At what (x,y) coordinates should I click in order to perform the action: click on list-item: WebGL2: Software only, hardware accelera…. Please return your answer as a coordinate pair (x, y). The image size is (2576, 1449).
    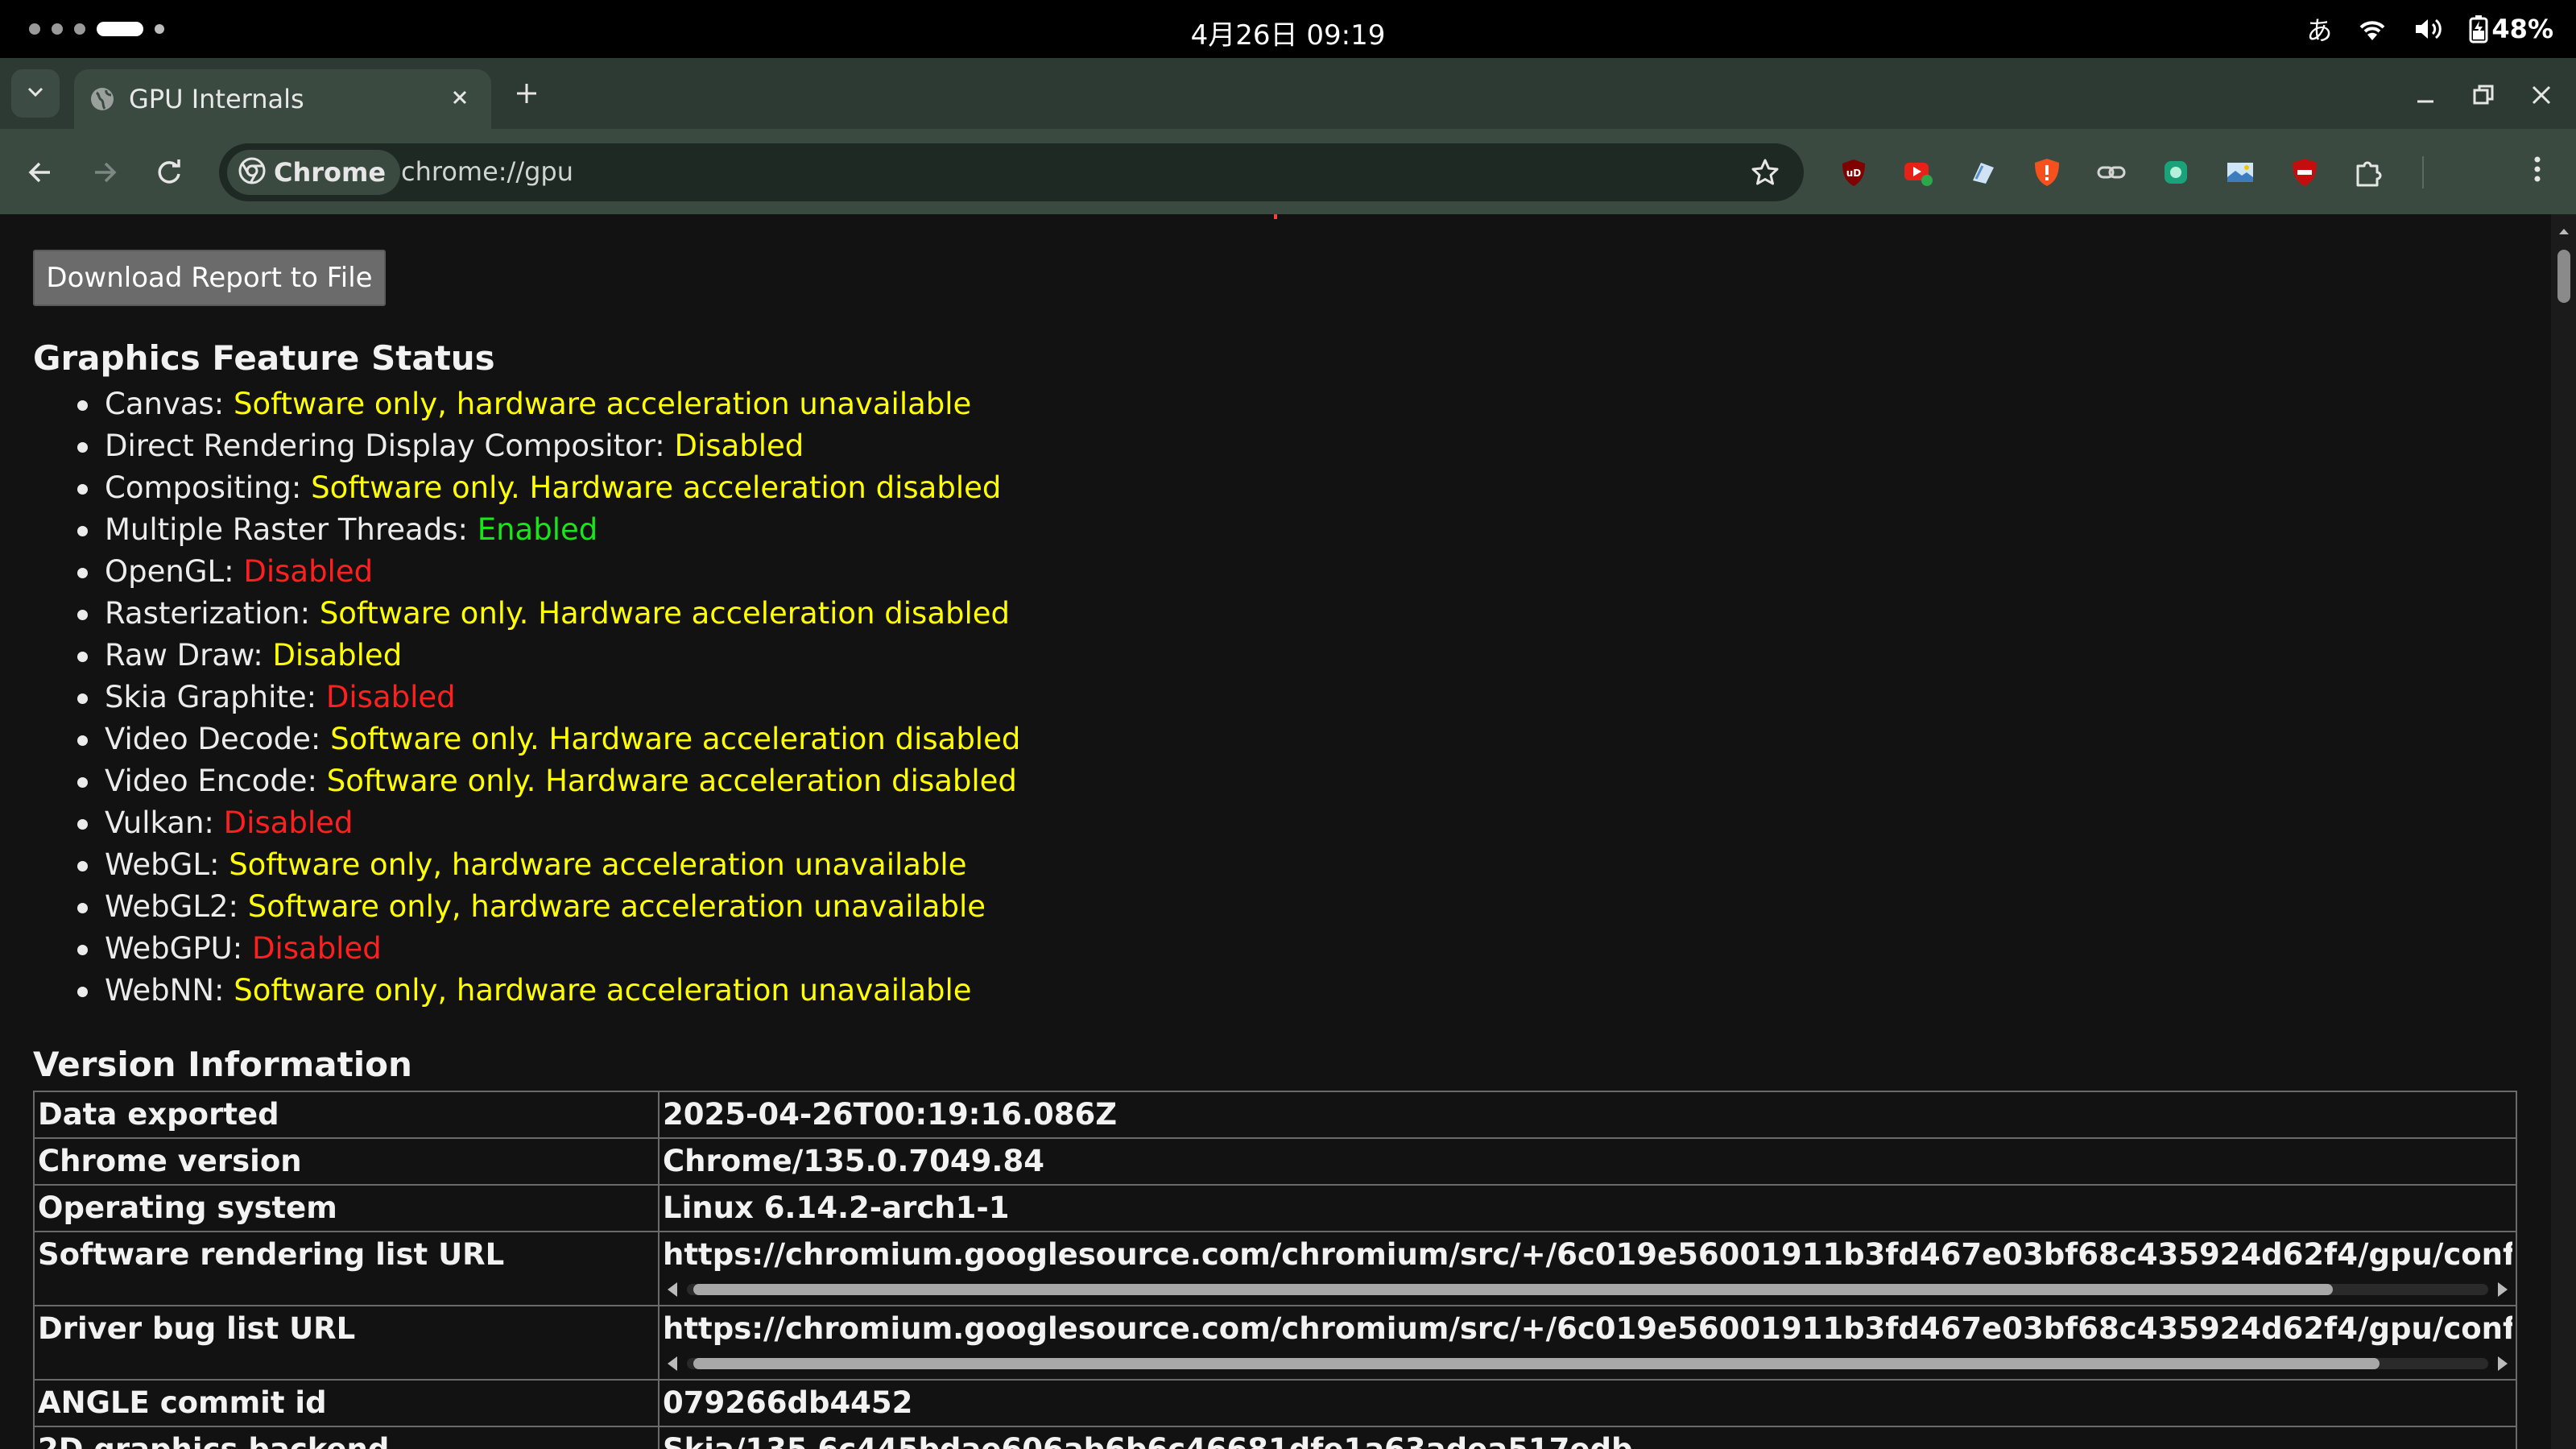
    Looking at the image, I should click on (637, 907).